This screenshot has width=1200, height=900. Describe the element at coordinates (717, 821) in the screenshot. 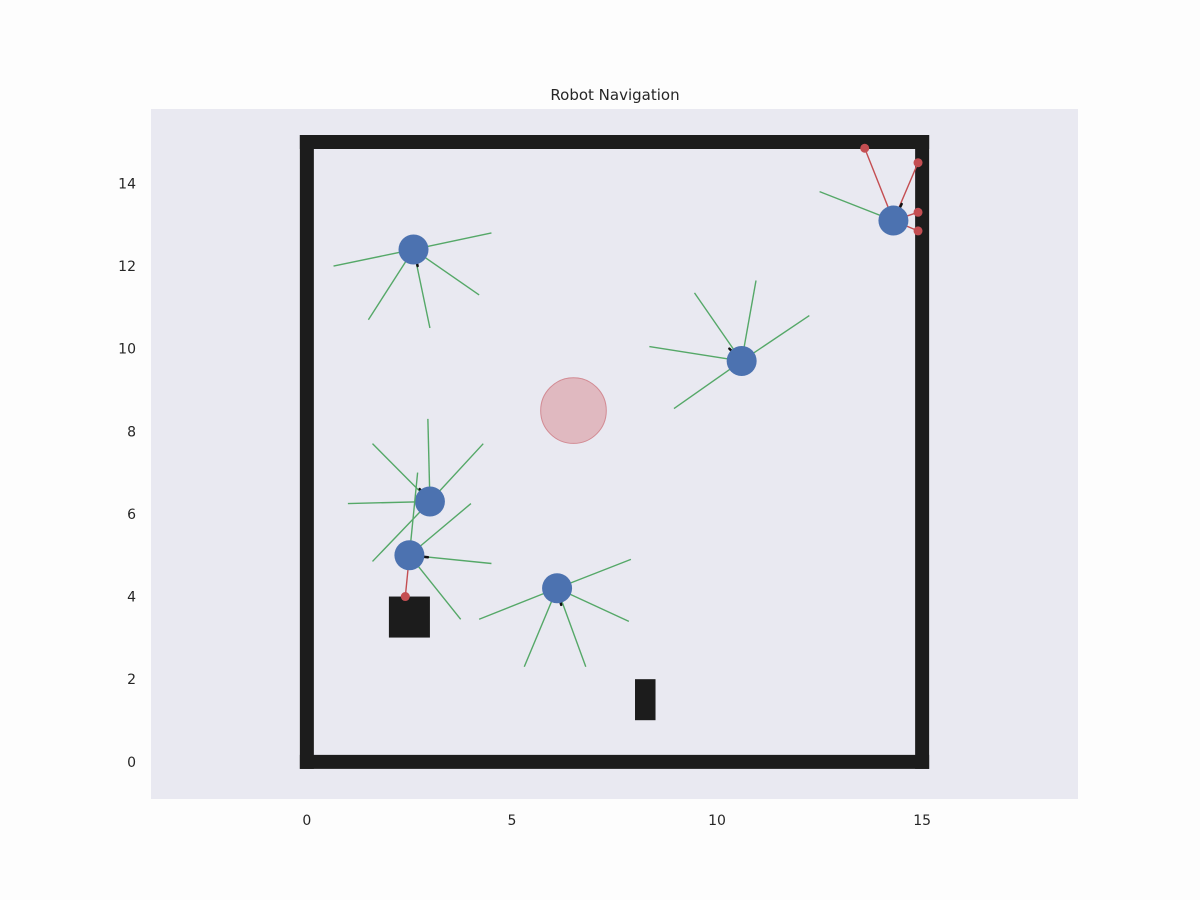

I see `x-tick-label: 10` at that location.